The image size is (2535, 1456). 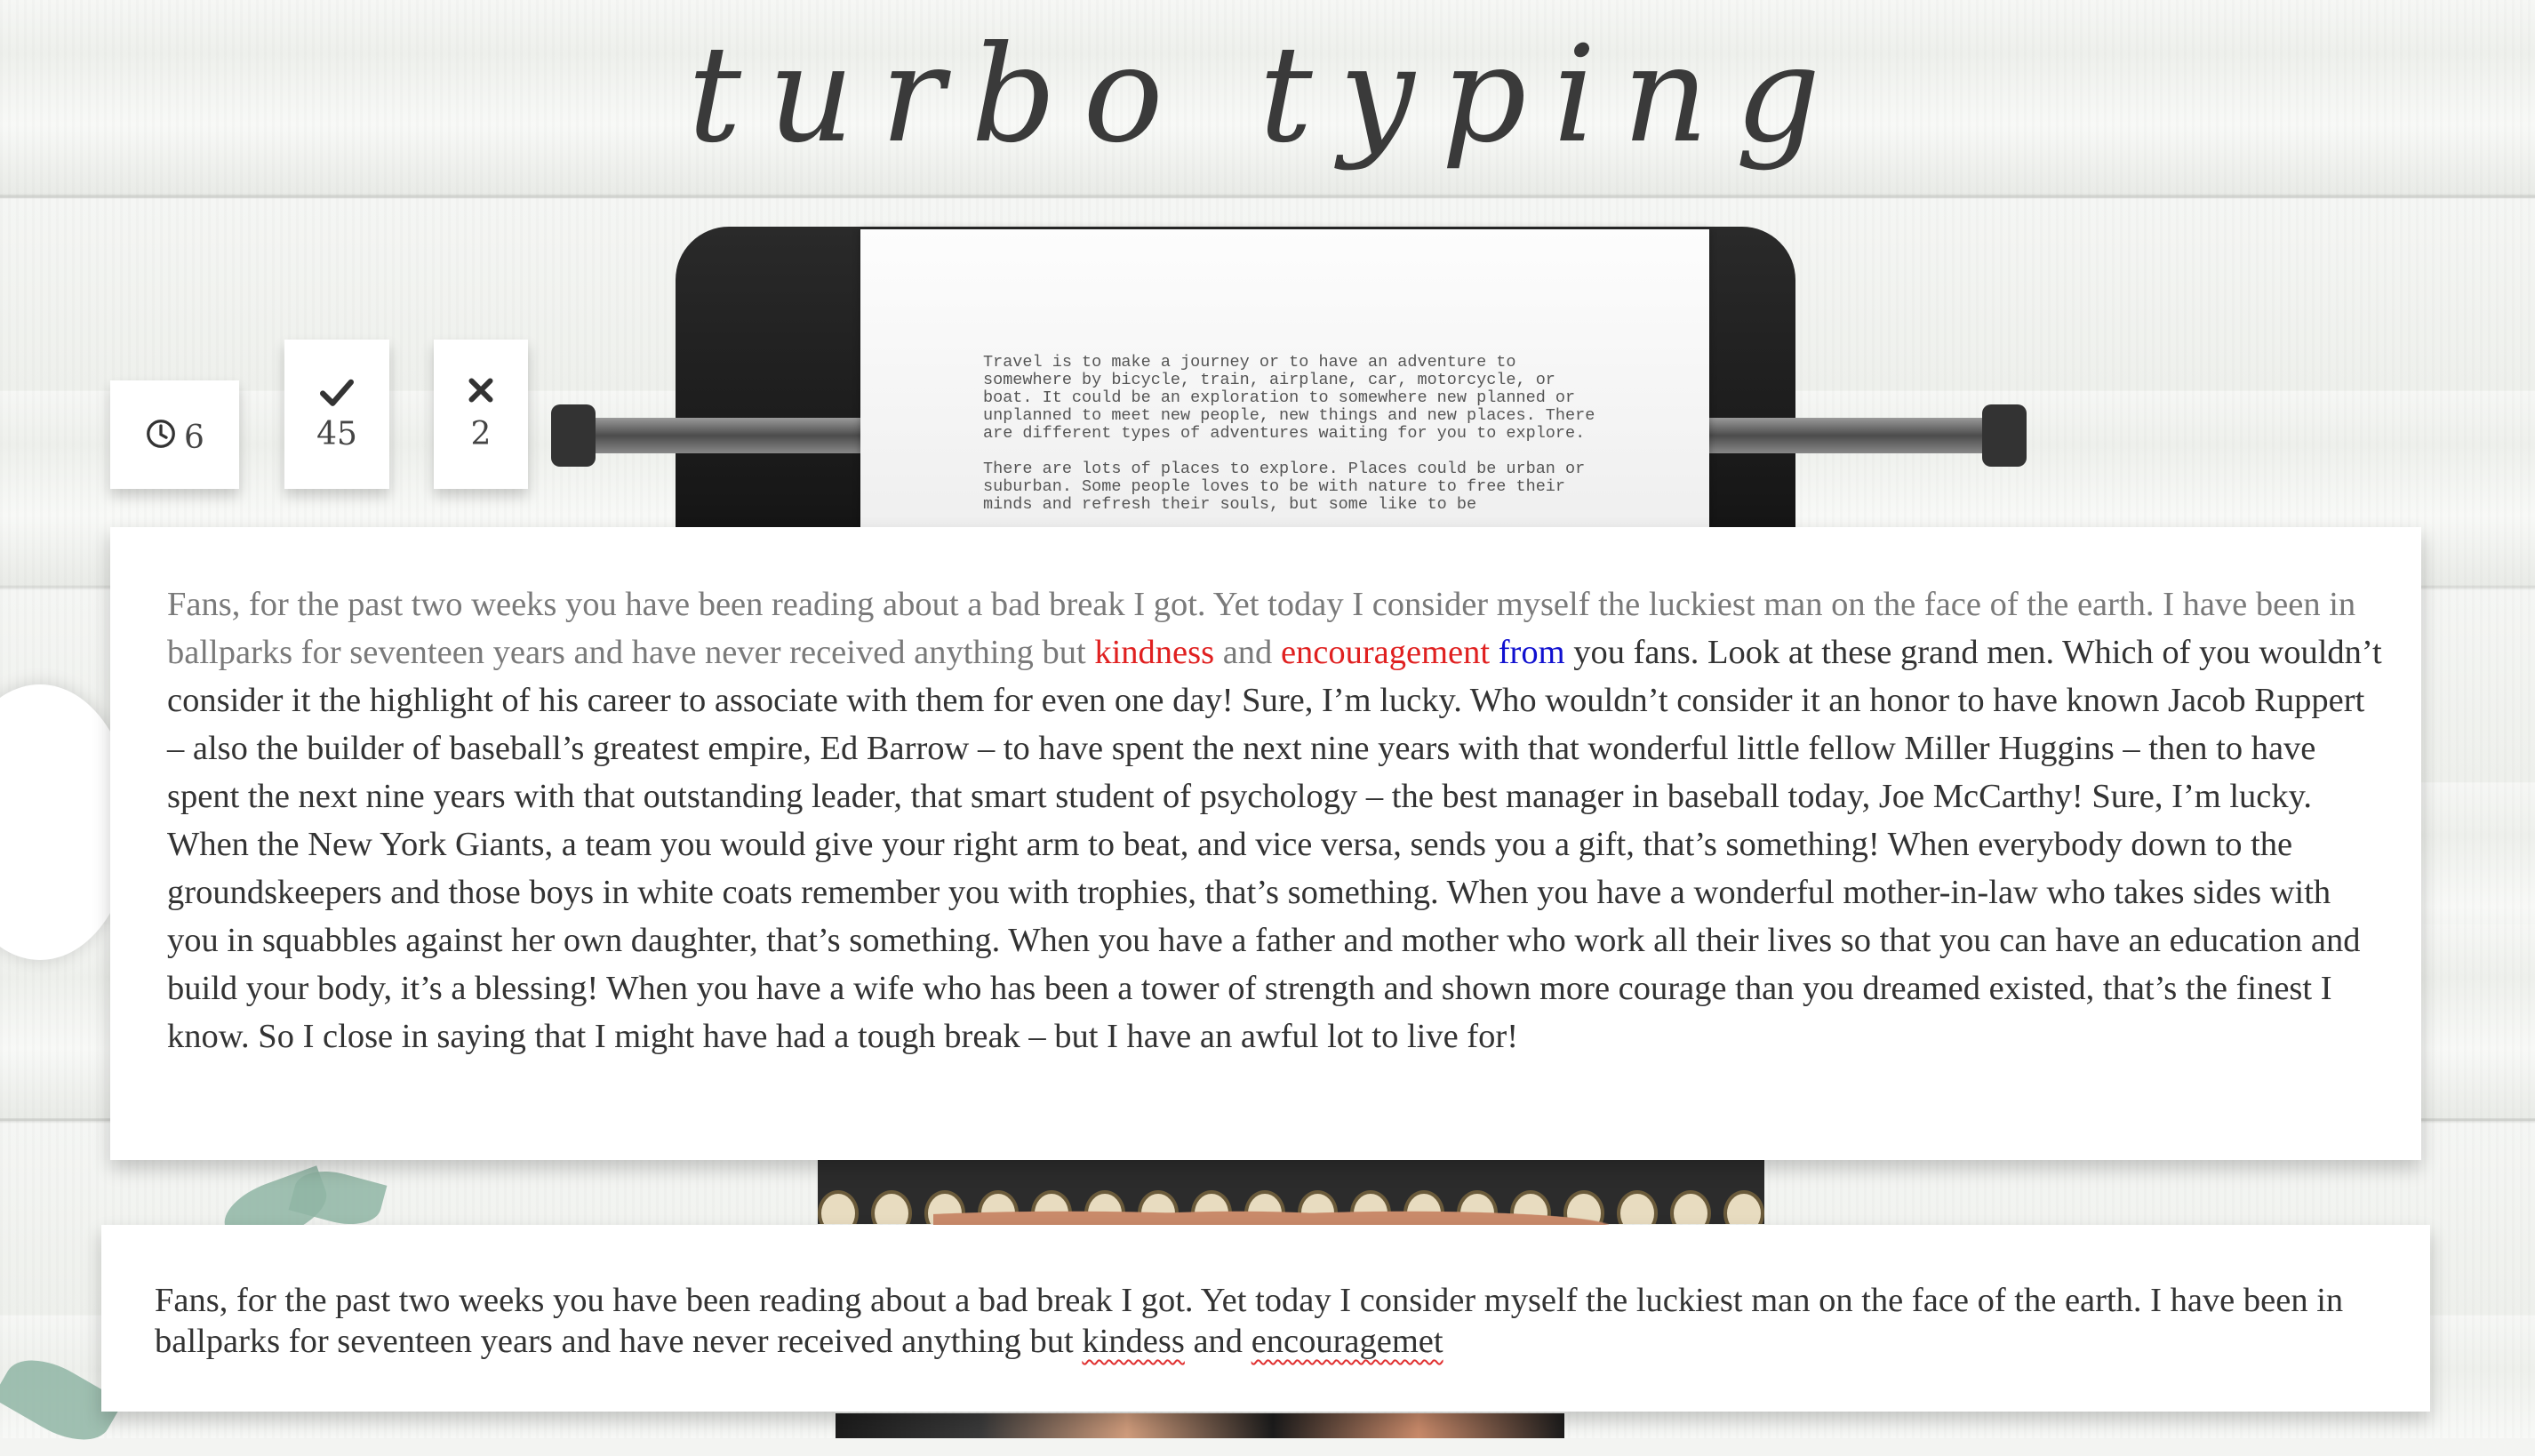 What do you see at coordinates (481, 390) in the screenshot?
I see `x-icon` at bounding box center [481, 390].